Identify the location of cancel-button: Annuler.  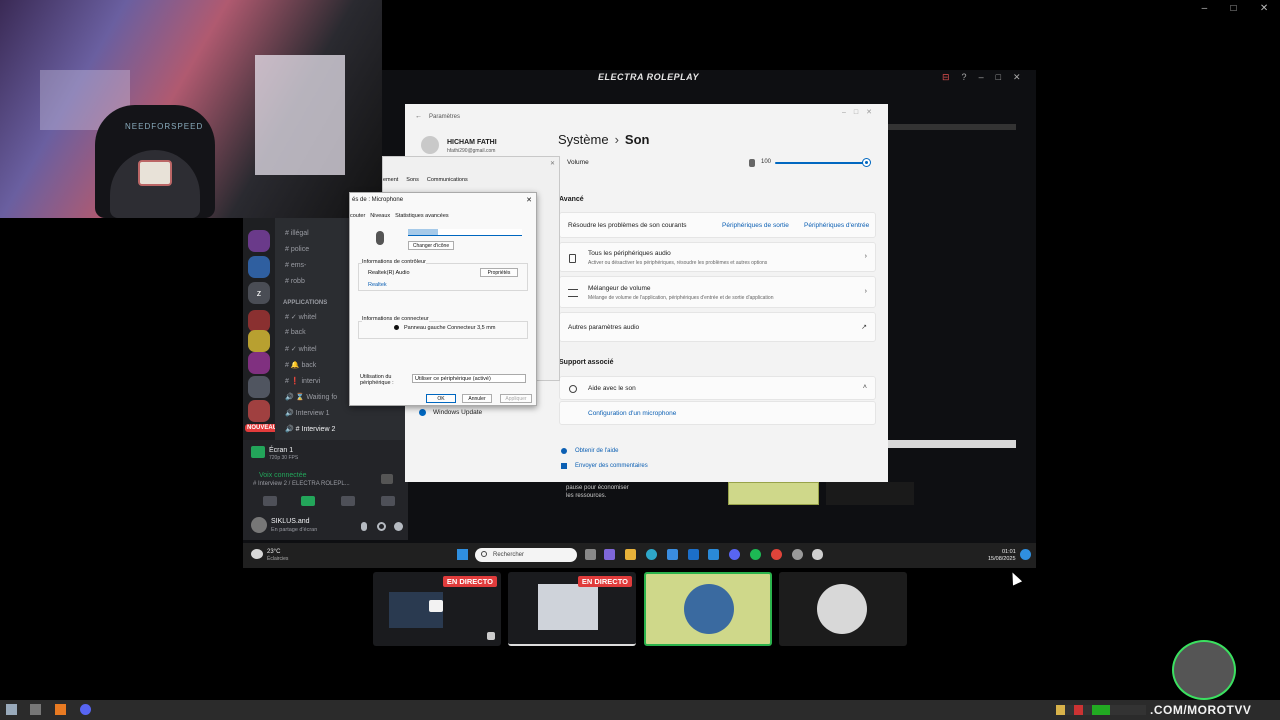
(477, 398).